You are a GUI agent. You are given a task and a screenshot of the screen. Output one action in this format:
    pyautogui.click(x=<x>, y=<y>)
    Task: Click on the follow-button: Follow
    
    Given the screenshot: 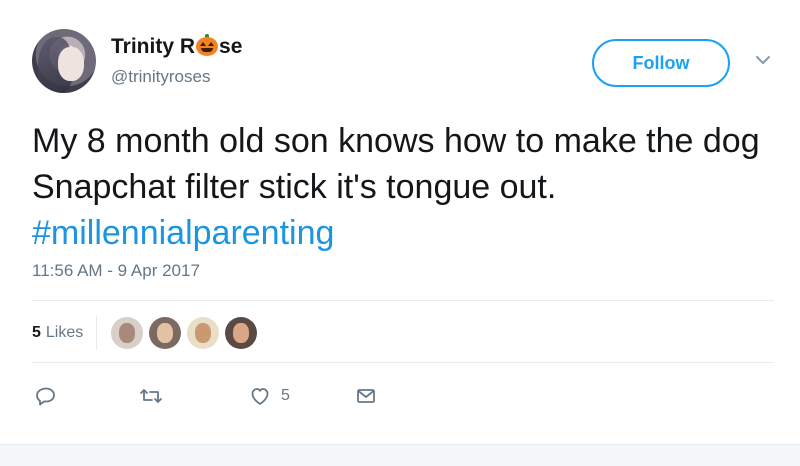 What is the action you would take?
    pyautogui.click(x=661, y=63)
    